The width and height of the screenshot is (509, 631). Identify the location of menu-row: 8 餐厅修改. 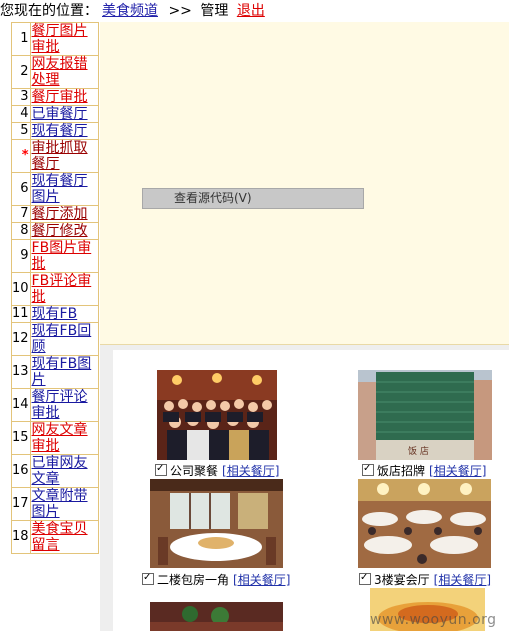
(55, 231).